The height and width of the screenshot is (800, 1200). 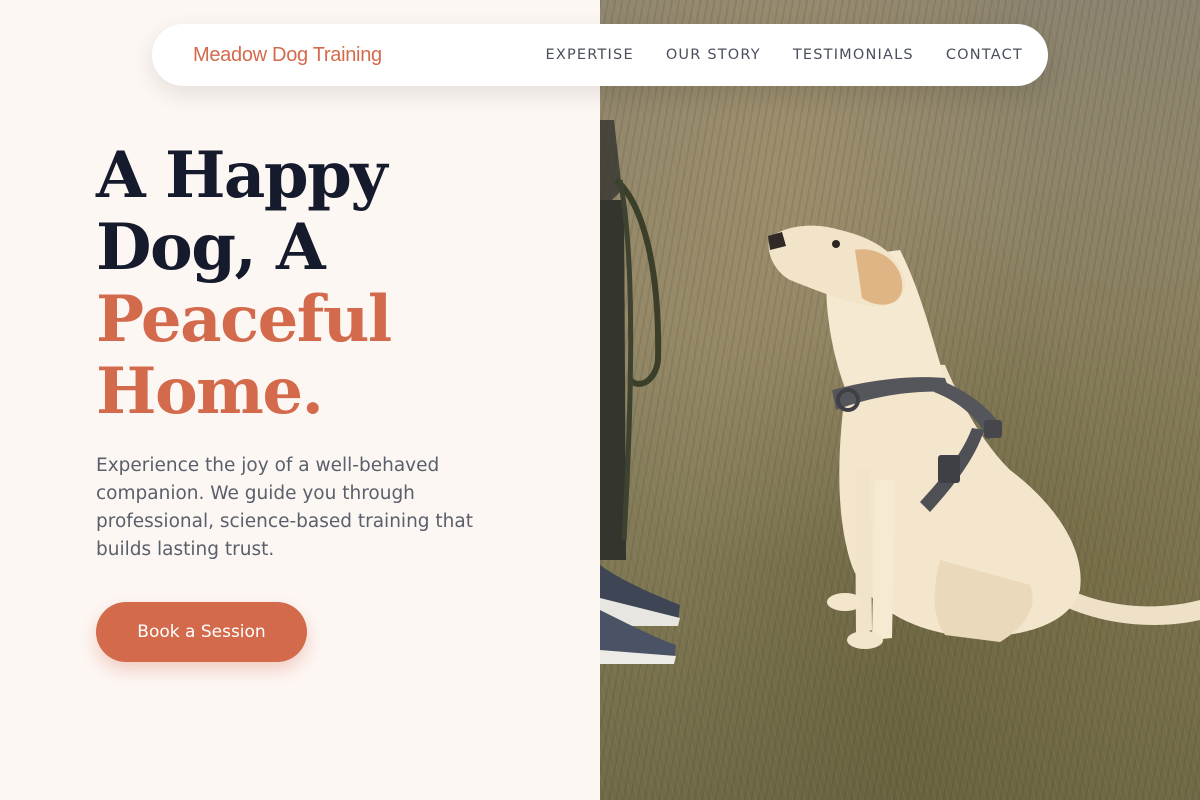 I want to click on hero-title-line-1: A Happy, so click(x=242, y=175).